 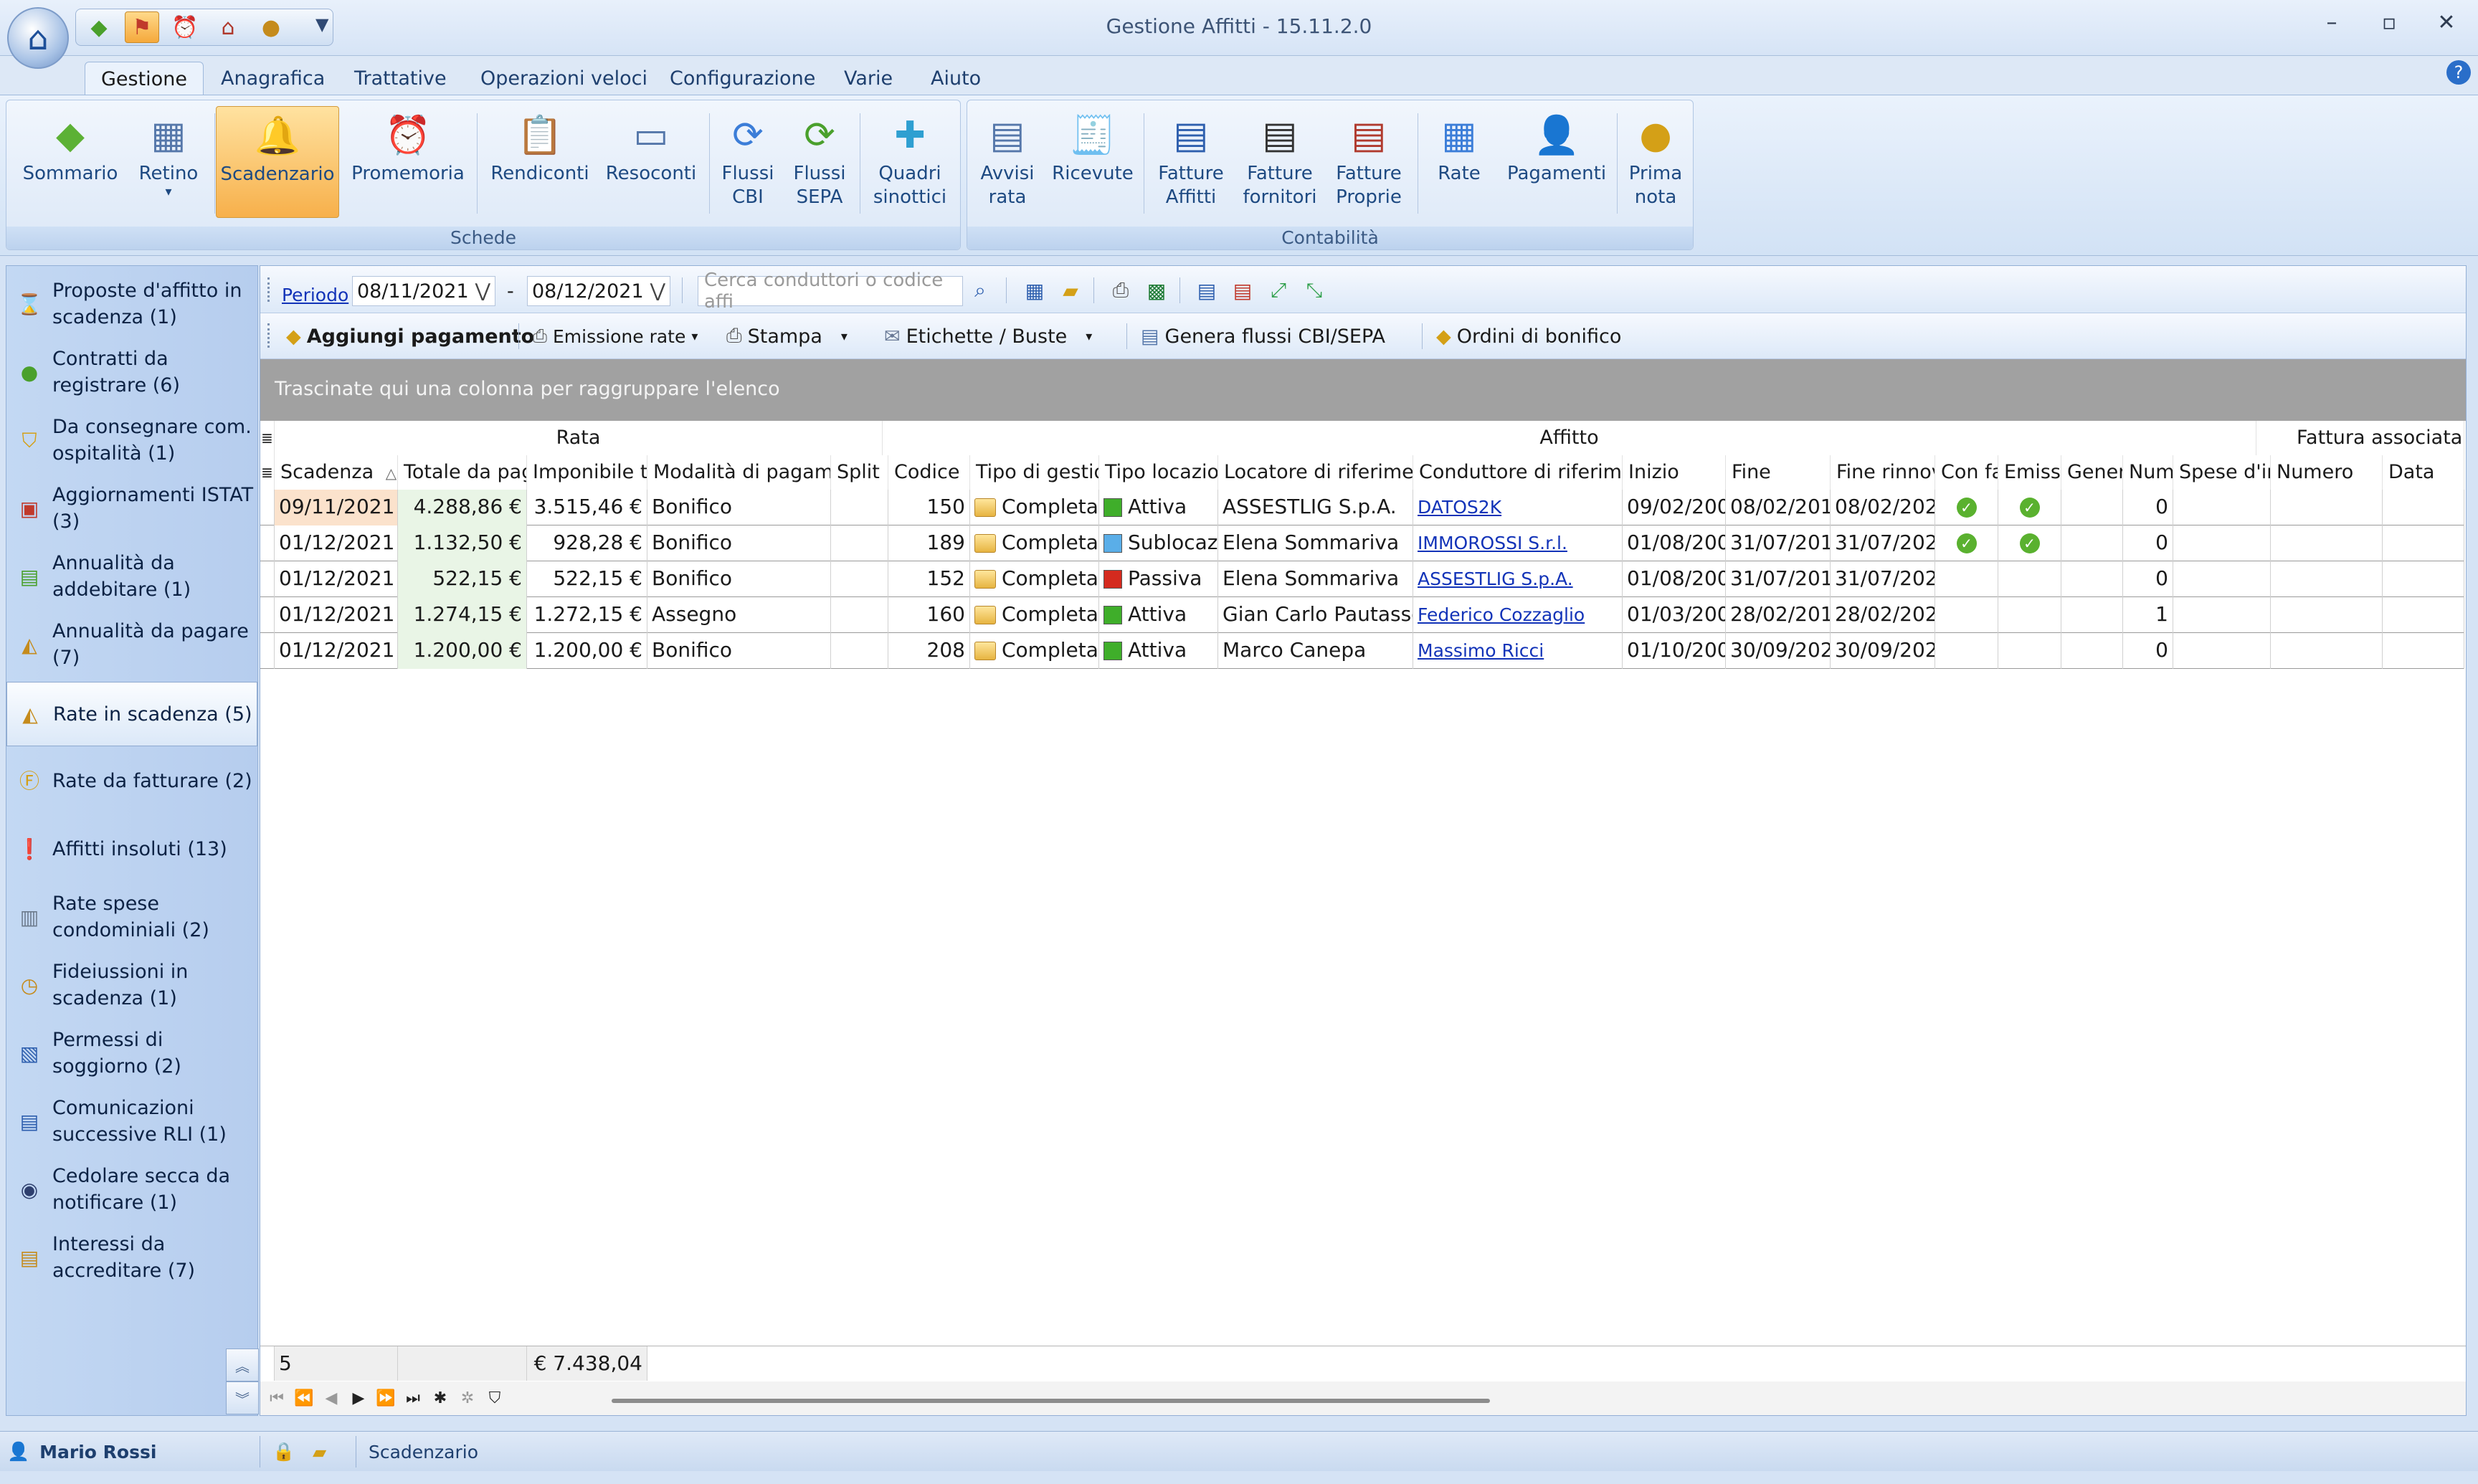 What do you see at coordinates (929, 651) in the screenshot?
I see `cell-codice: 208` at bounding box center [929, 651].